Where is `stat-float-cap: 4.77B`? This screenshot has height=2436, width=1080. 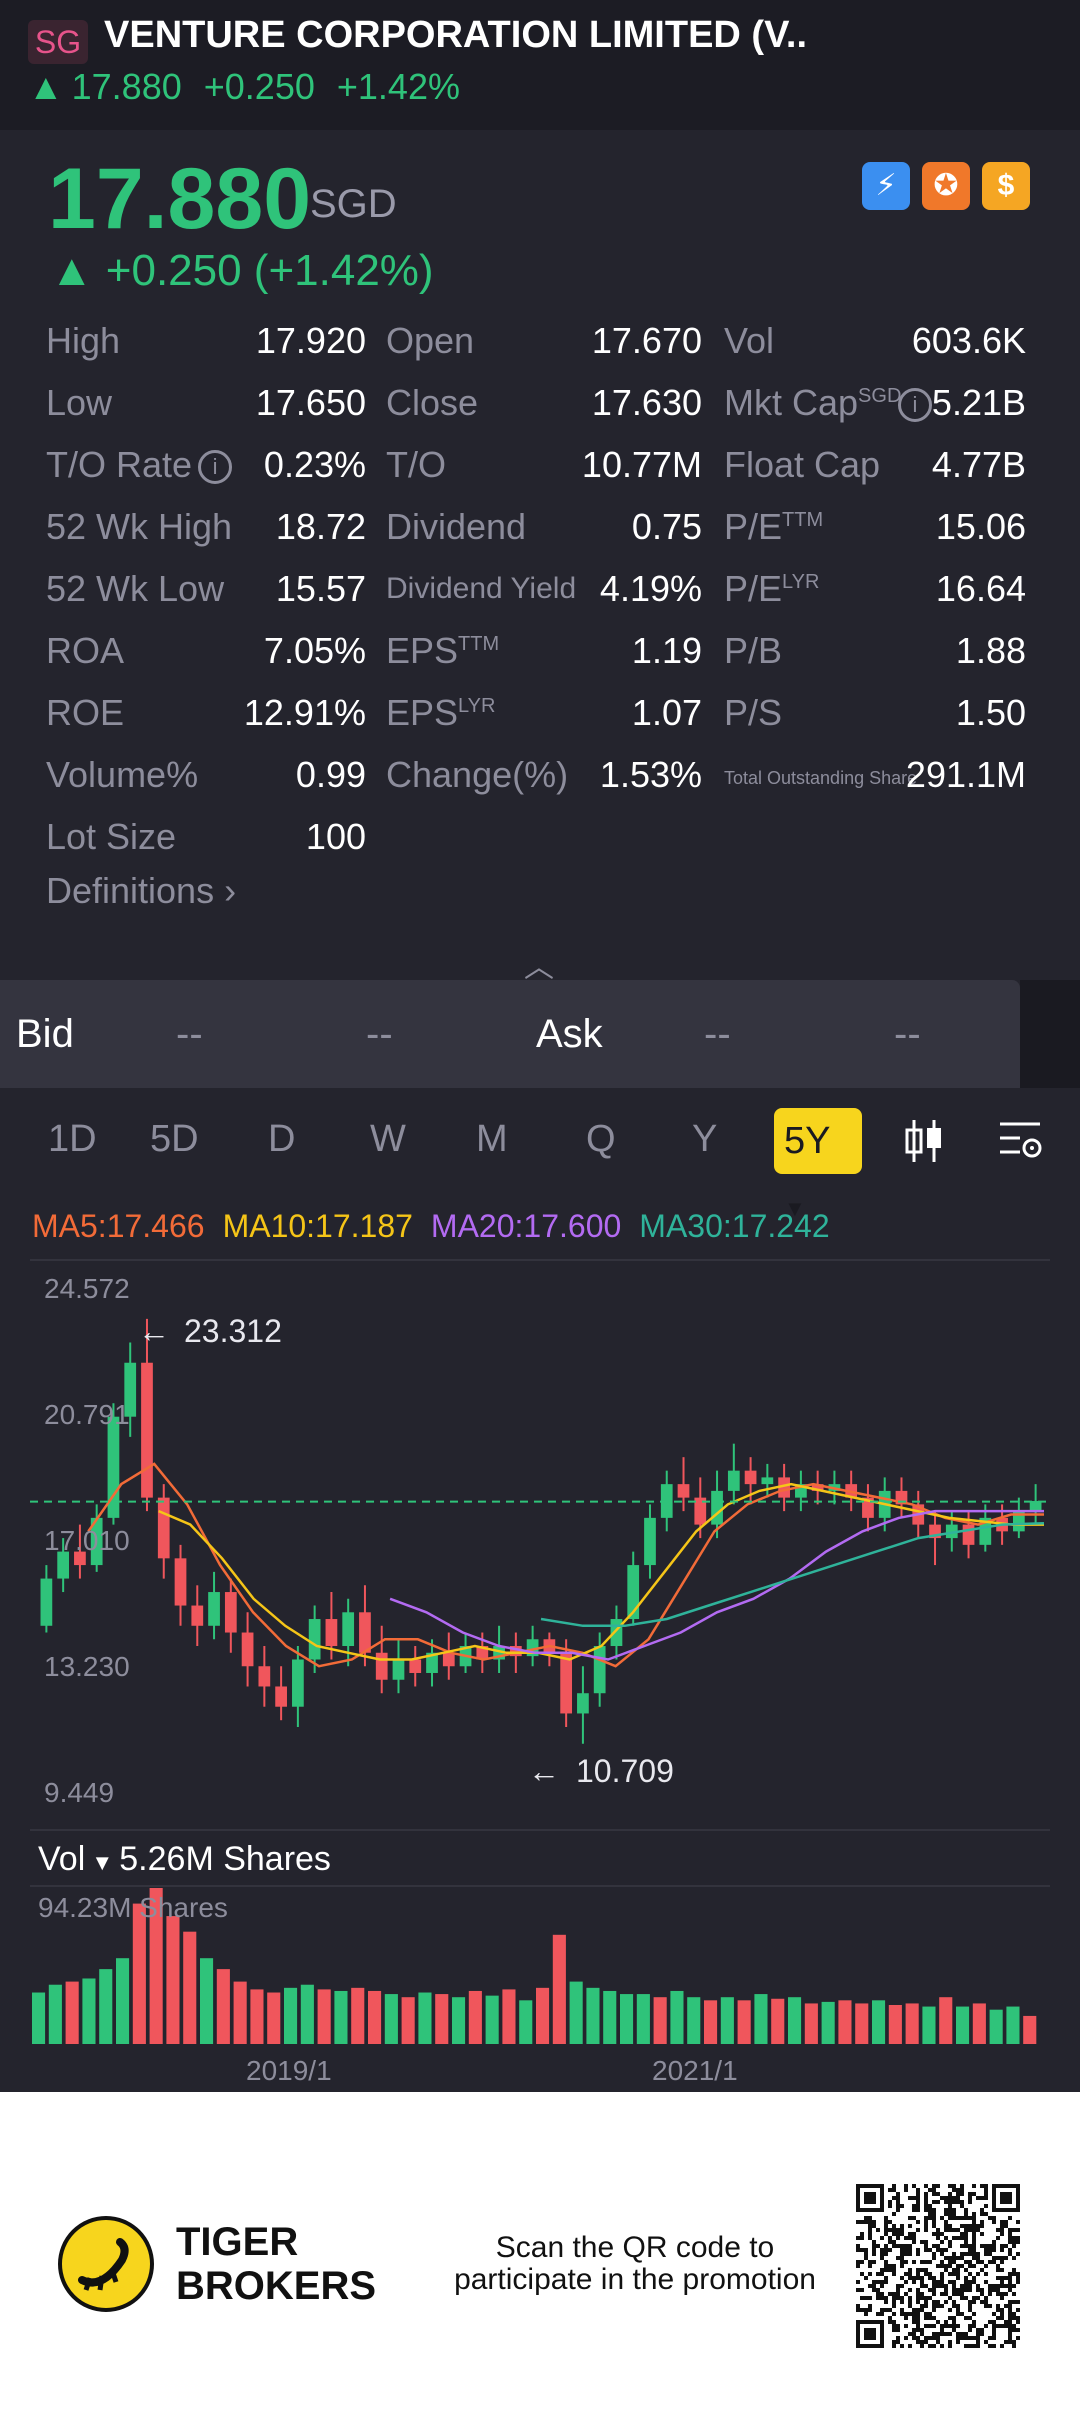 stat-float-cap: 4.77B is located at coordinates (978, 464).